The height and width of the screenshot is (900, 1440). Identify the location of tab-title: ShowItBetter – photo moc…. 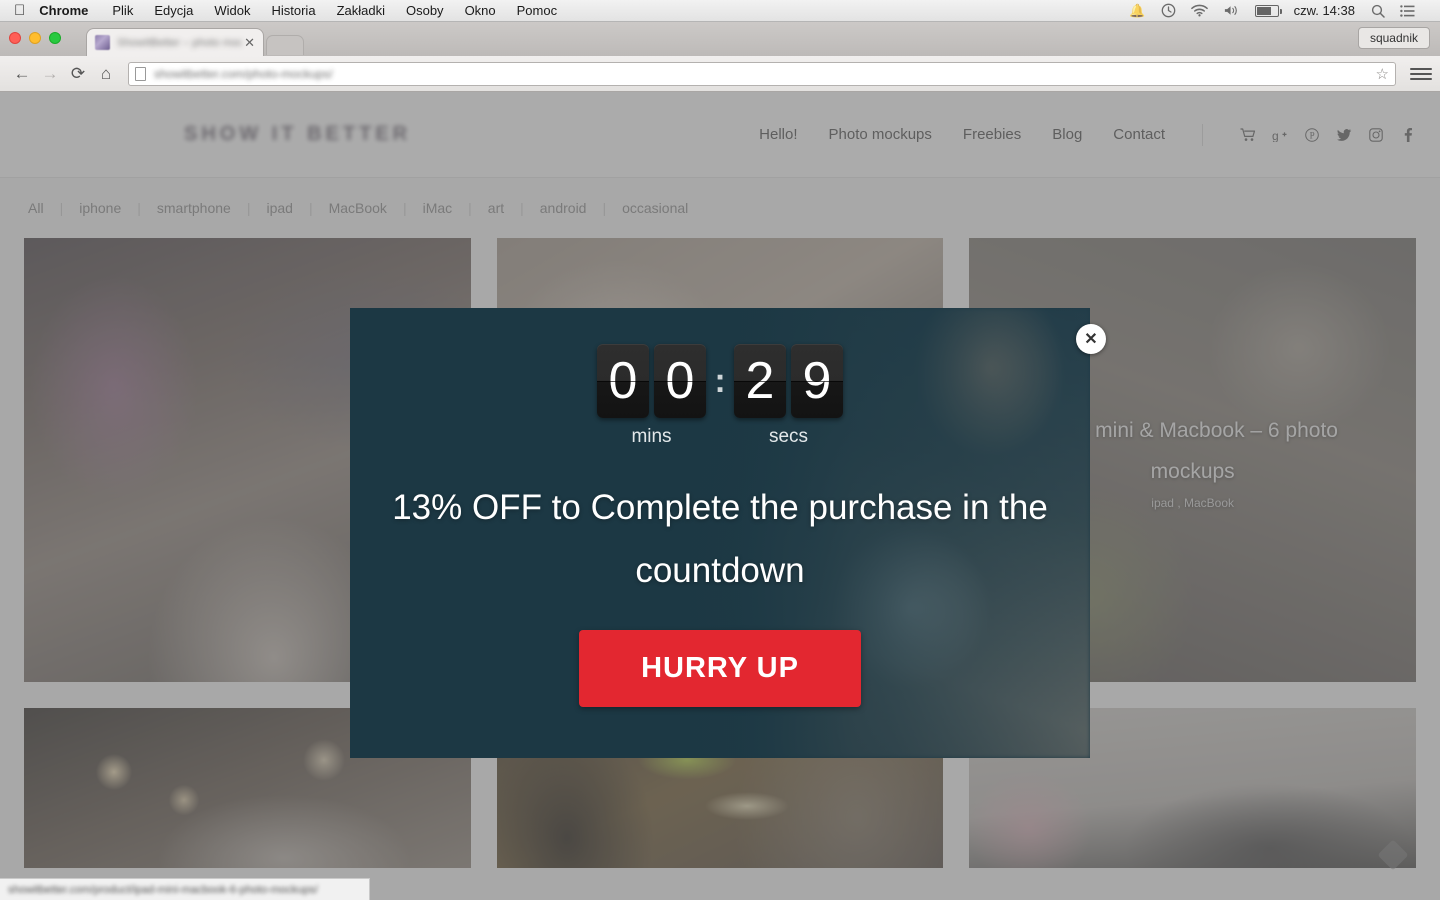
(180, 42).